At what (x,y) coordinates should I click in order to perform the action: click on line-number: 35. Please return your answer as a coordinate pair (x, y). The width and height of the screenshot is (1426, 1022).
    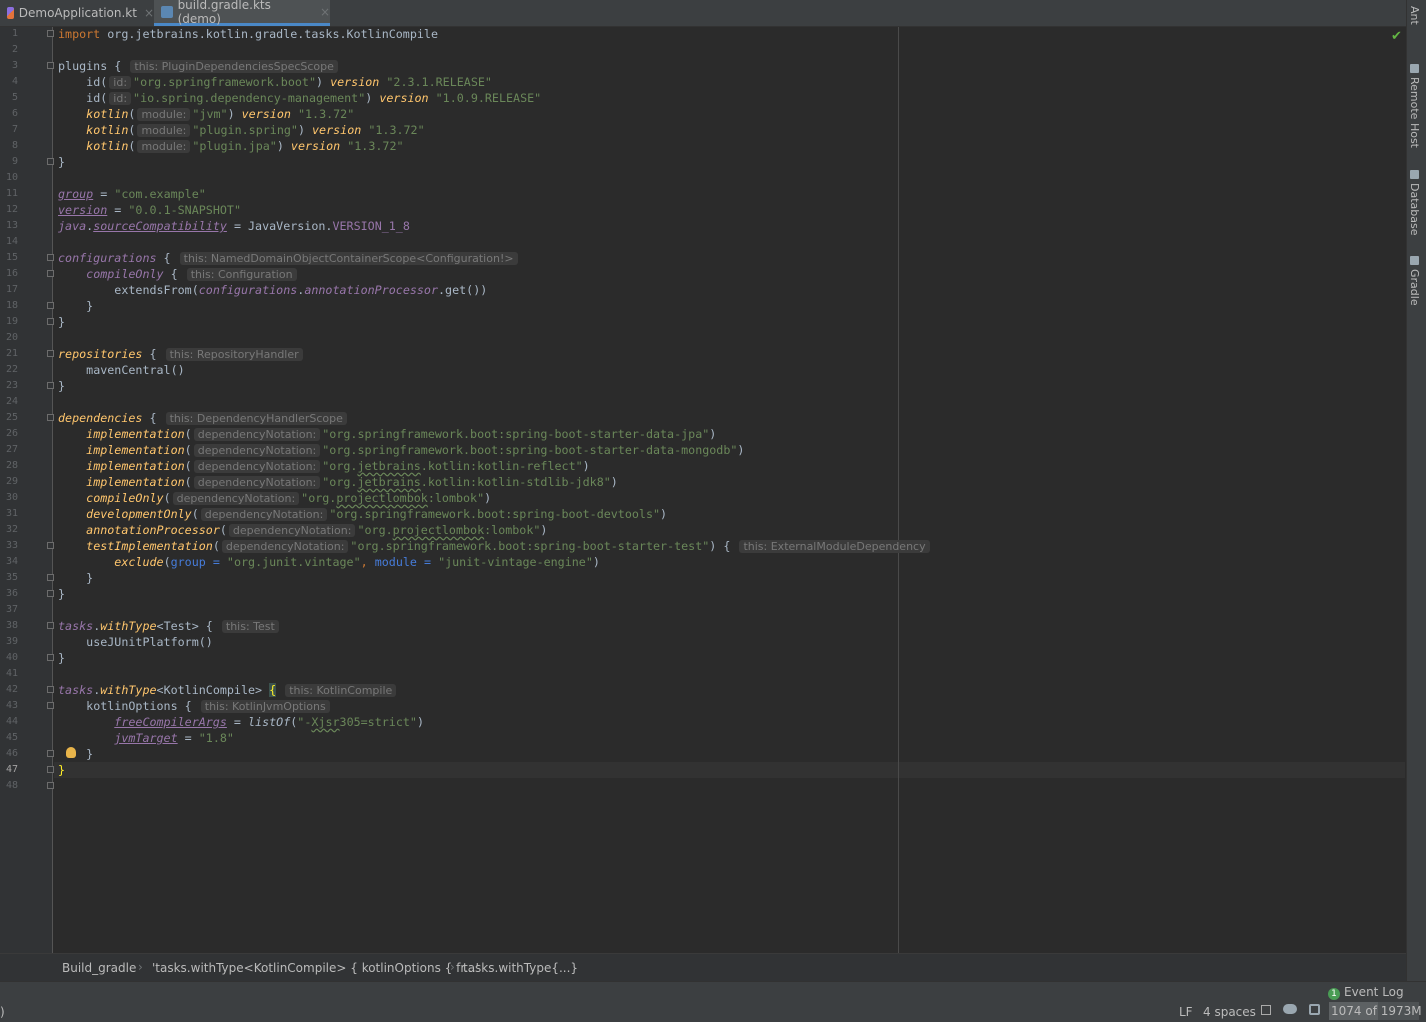
    Looking at the image, I should click on (11, 577).